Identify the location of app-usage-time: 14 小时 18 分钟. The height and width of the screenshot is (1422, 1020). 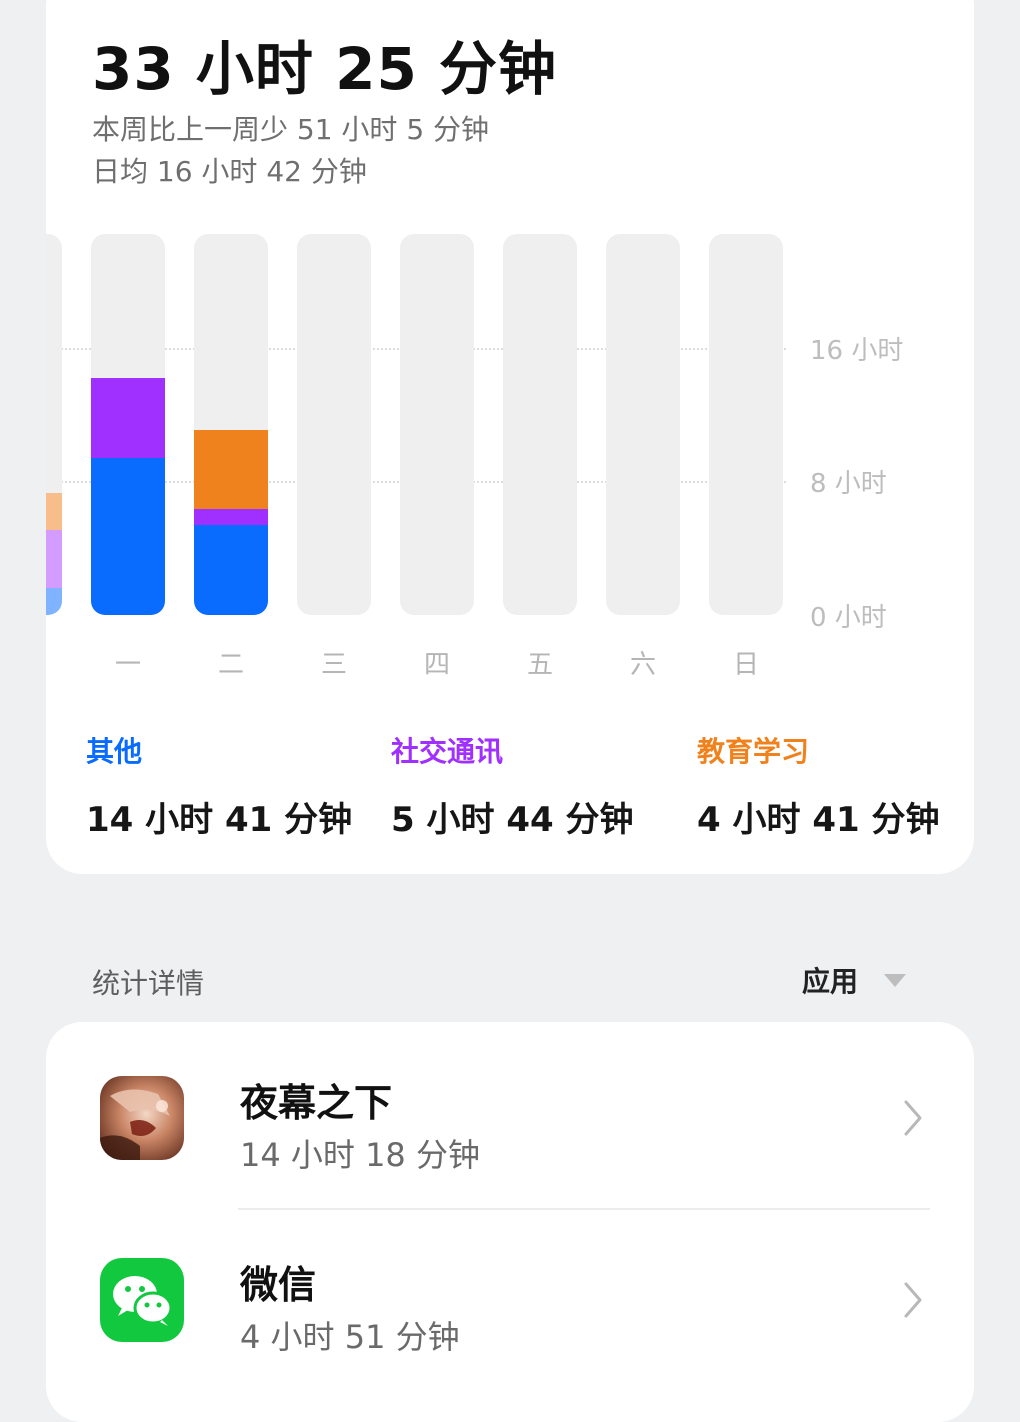
(360, 1155).